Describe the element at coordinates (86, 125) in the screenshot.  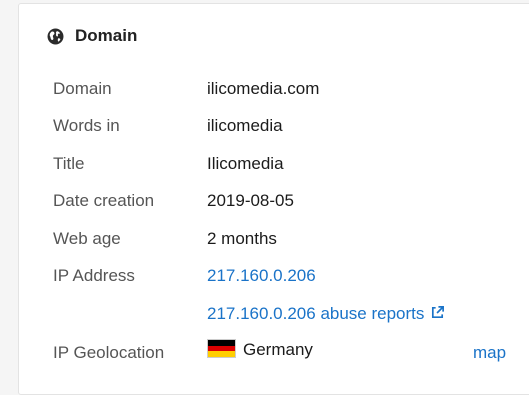
I see `label-words-in: Words in` at that location.